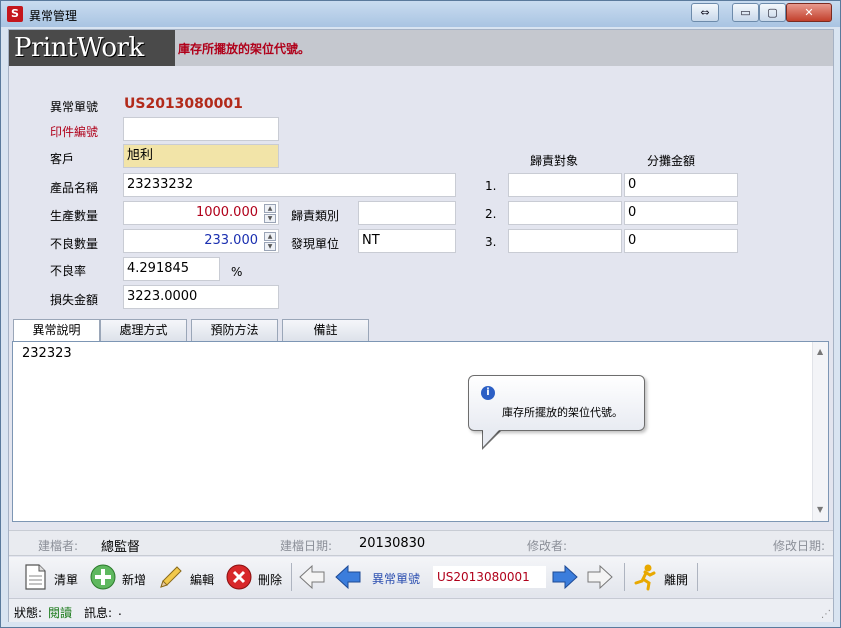 The height and width of the screenshot is (628, 841). I want to click on detail-tabs: 異常說明 處理方式 預防方法 備註, so click(421, 330).